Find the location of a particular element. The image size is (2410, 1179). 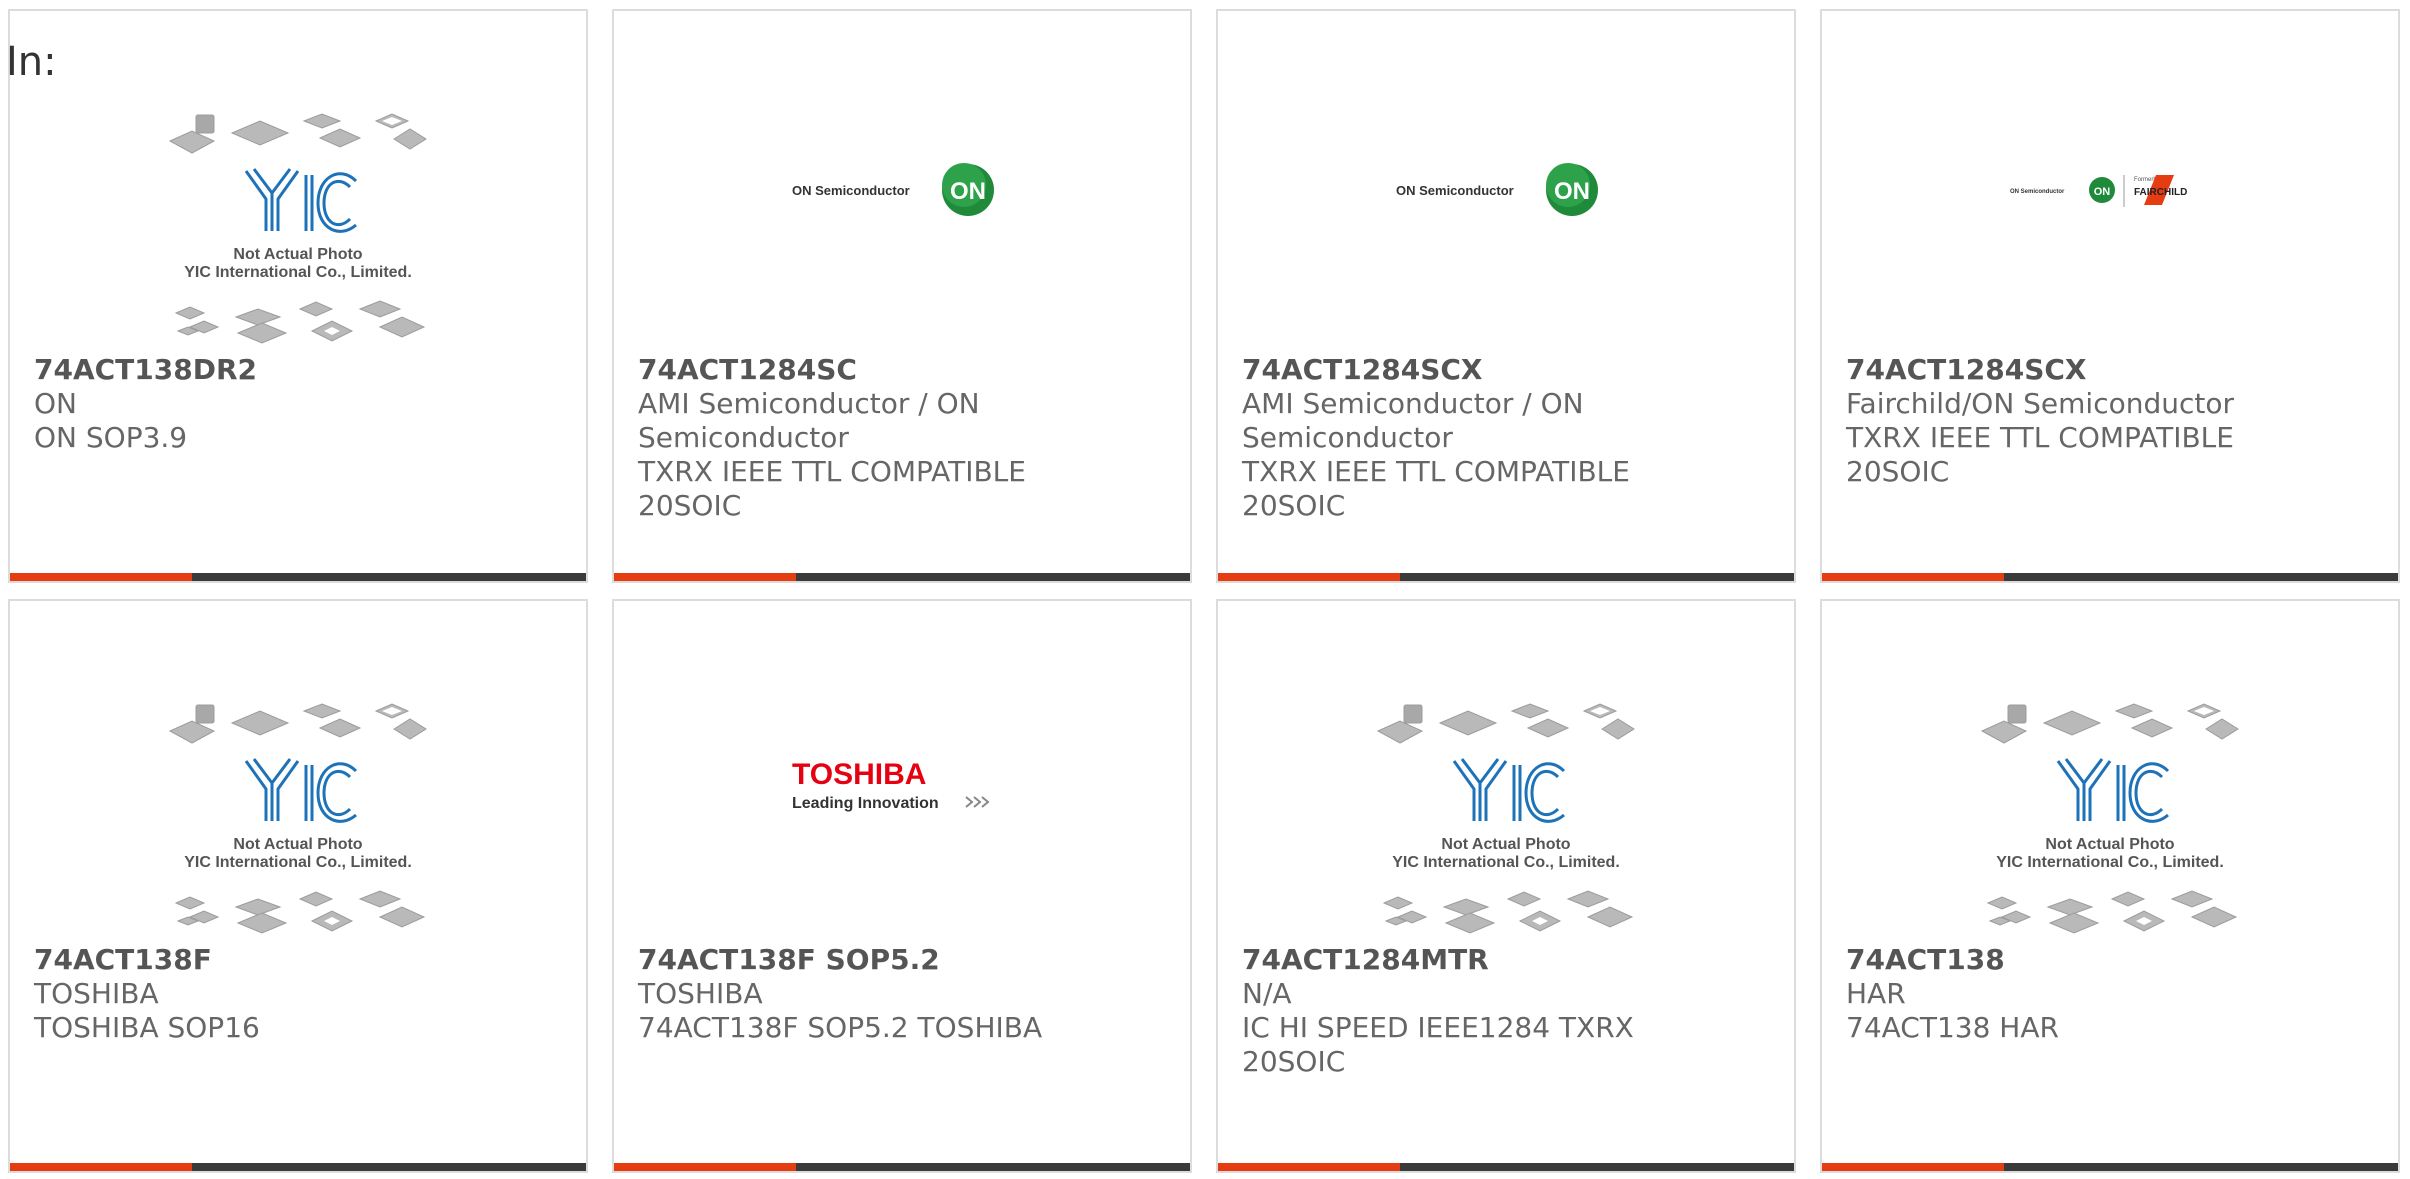

product-info: 74ACT138 HAR 74ACT138 HAR is located at coordinates (2111, 994).